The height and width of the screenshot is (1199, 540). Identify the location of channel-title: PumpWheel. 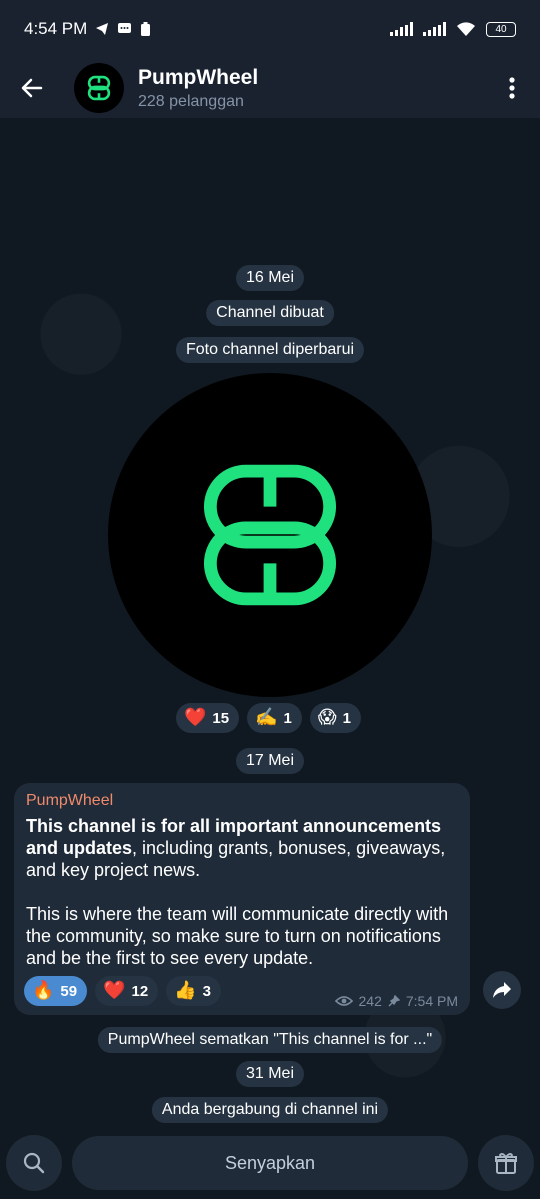
(198, 77).